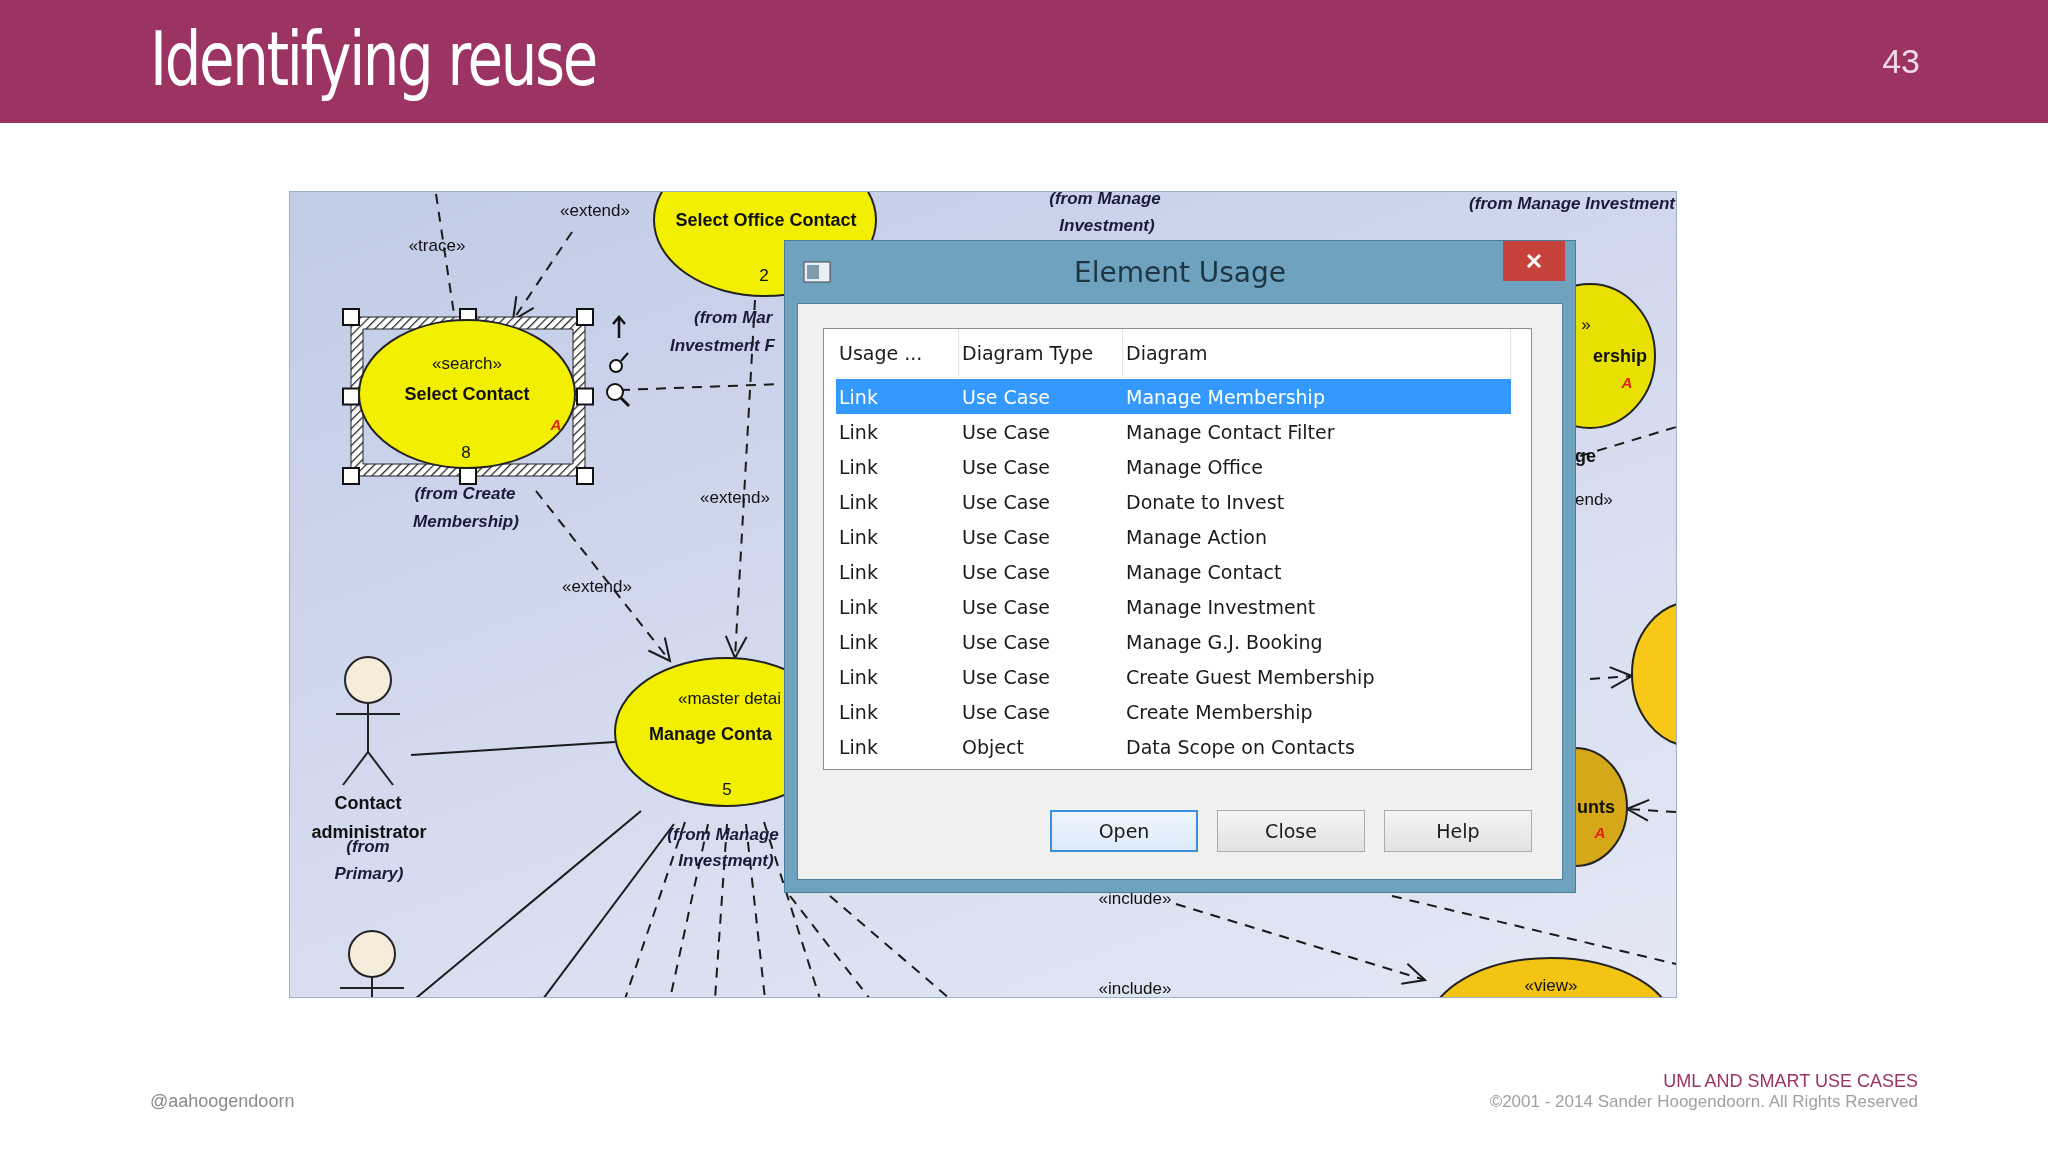 The height and width of the screenshot is (1152, 2048). I want to click on use-case-number: 8, so click(466, 452).